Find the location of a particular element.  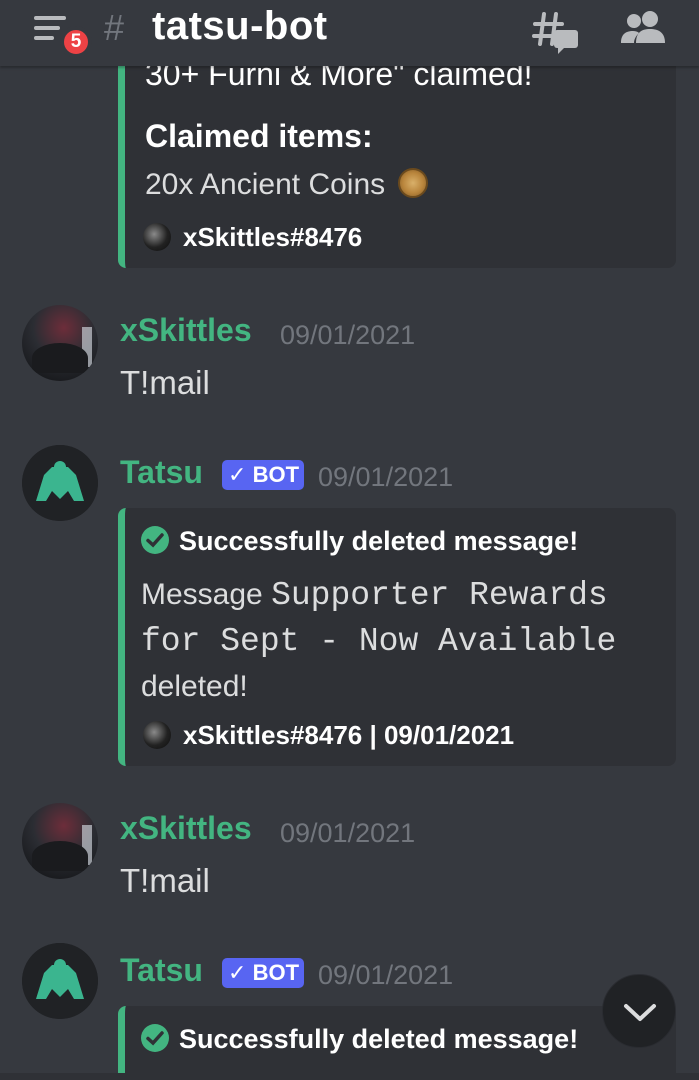

members-icon is located at coordinates (643, 27).